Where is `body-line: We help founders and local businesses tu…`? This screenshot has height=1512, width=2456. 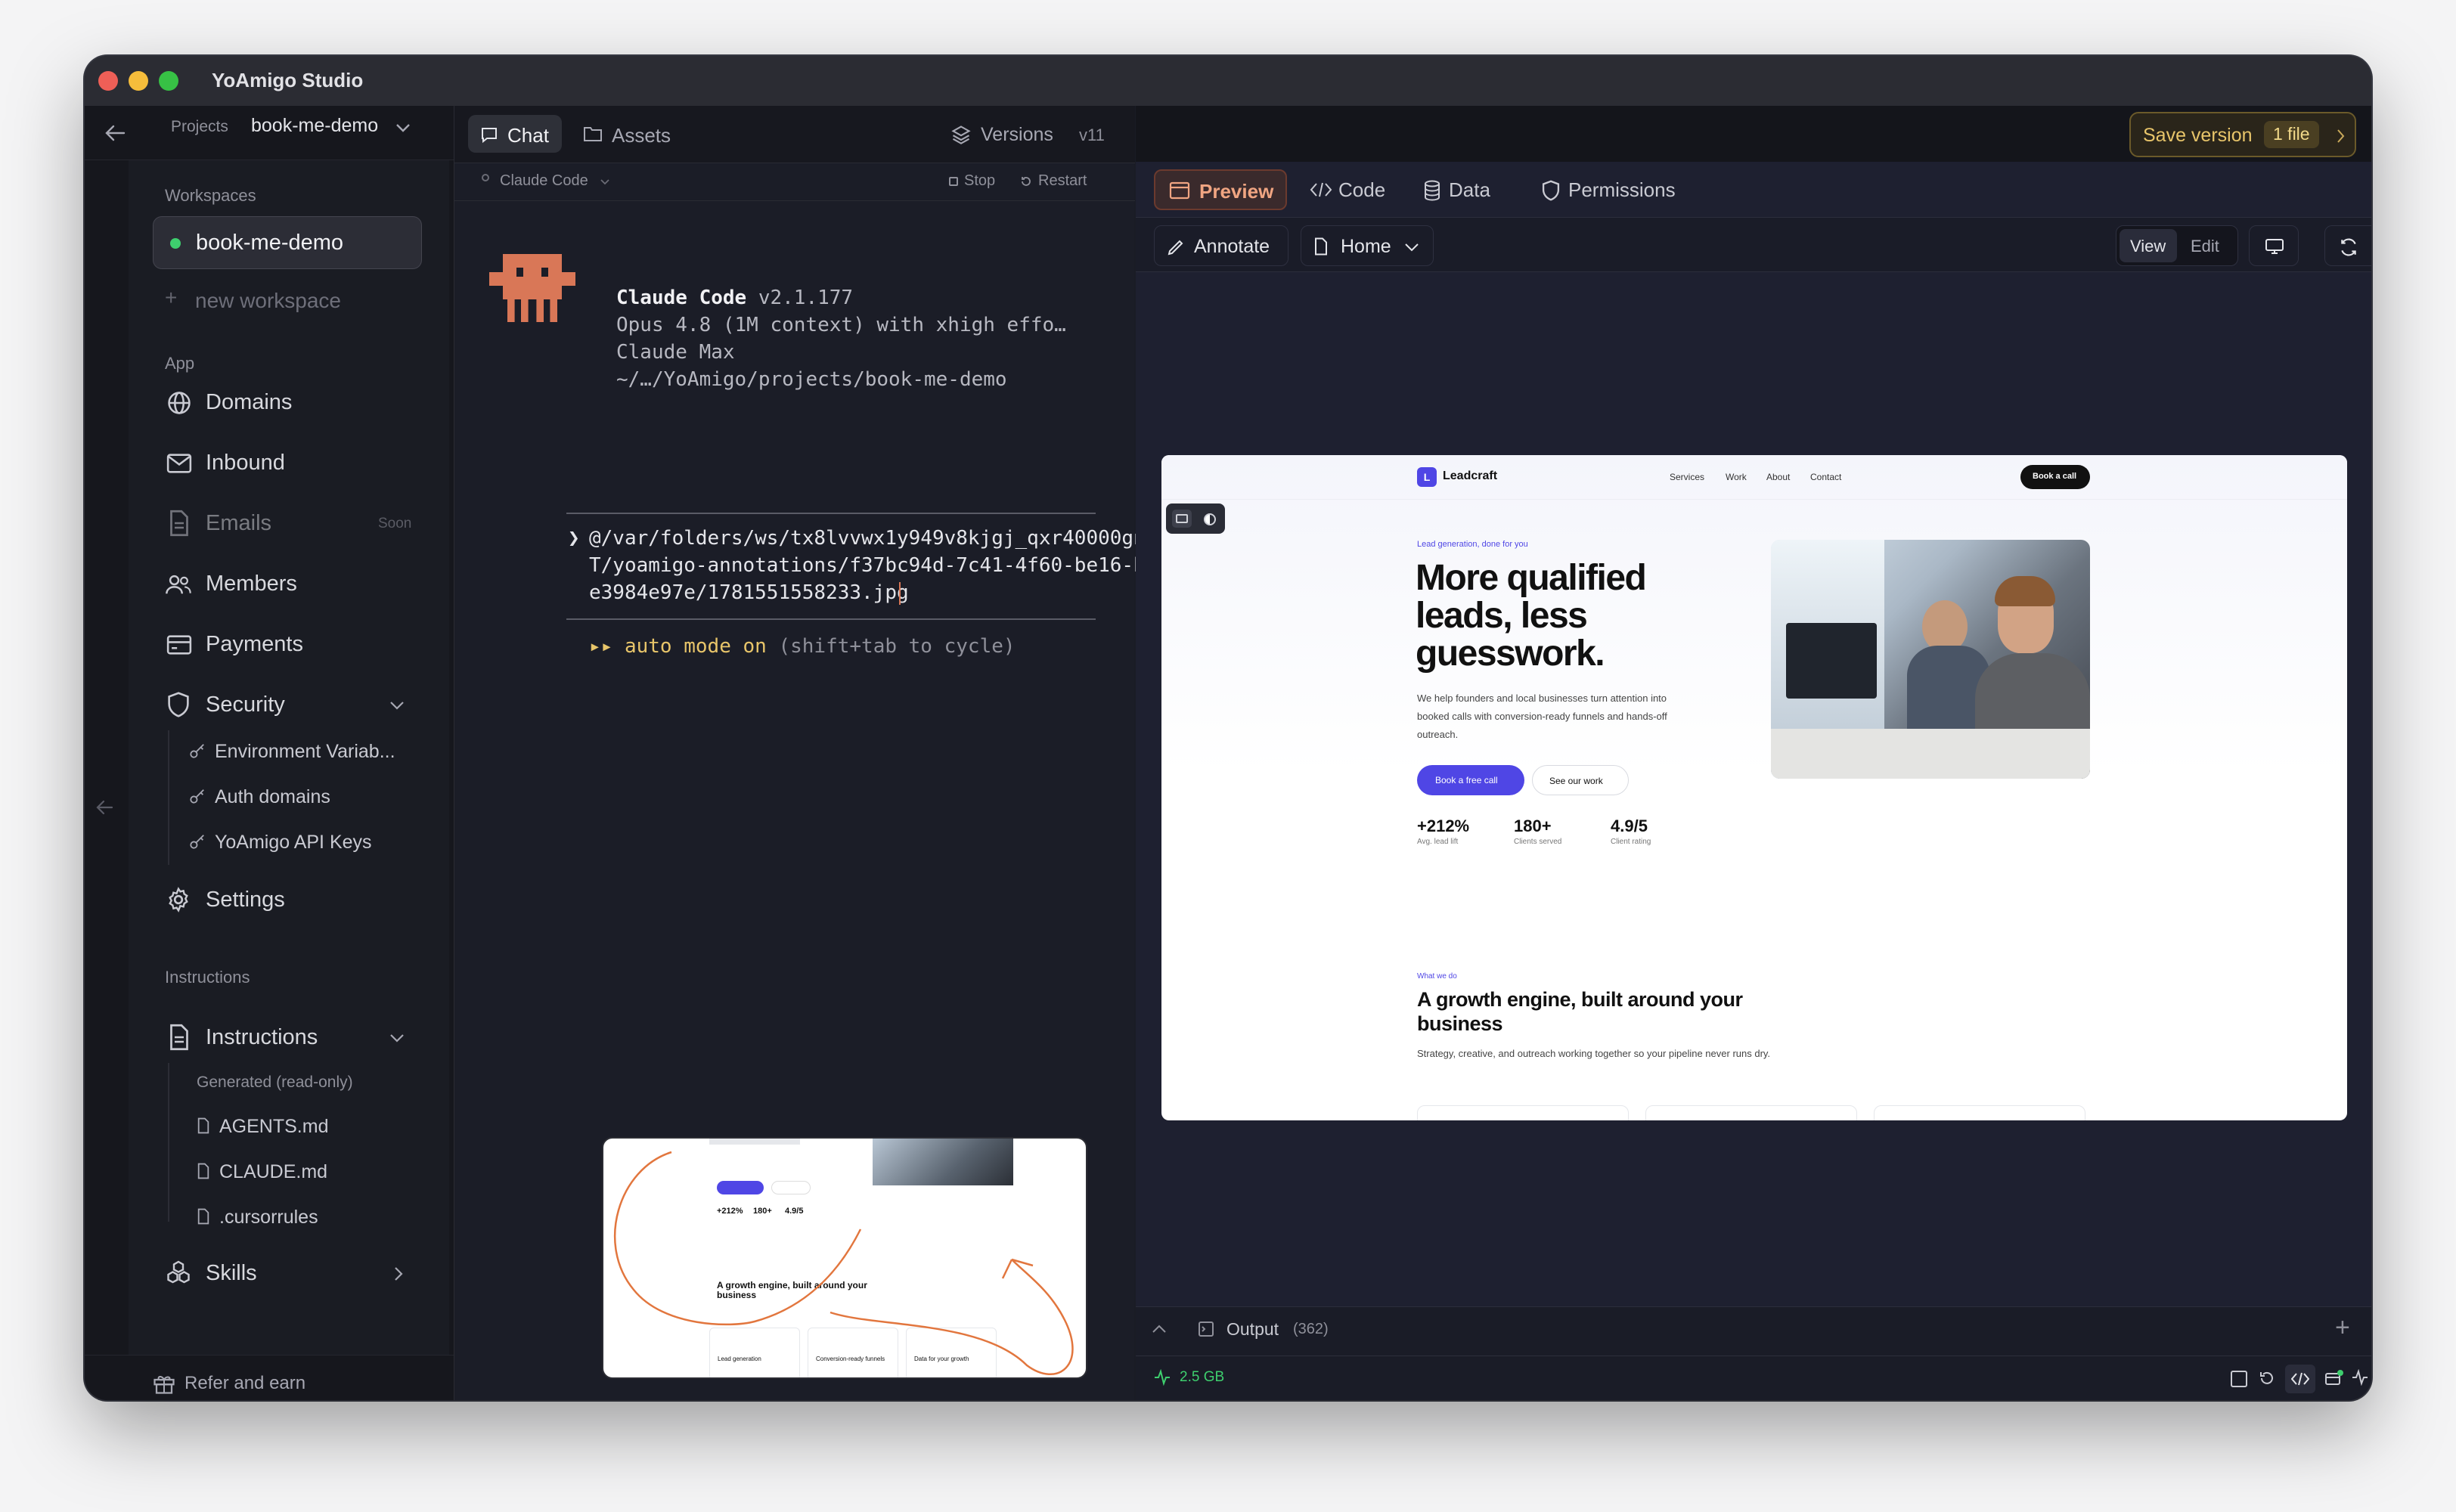 body-line: We help founders and local businesses tu… is located at coordinates (1542, 698).